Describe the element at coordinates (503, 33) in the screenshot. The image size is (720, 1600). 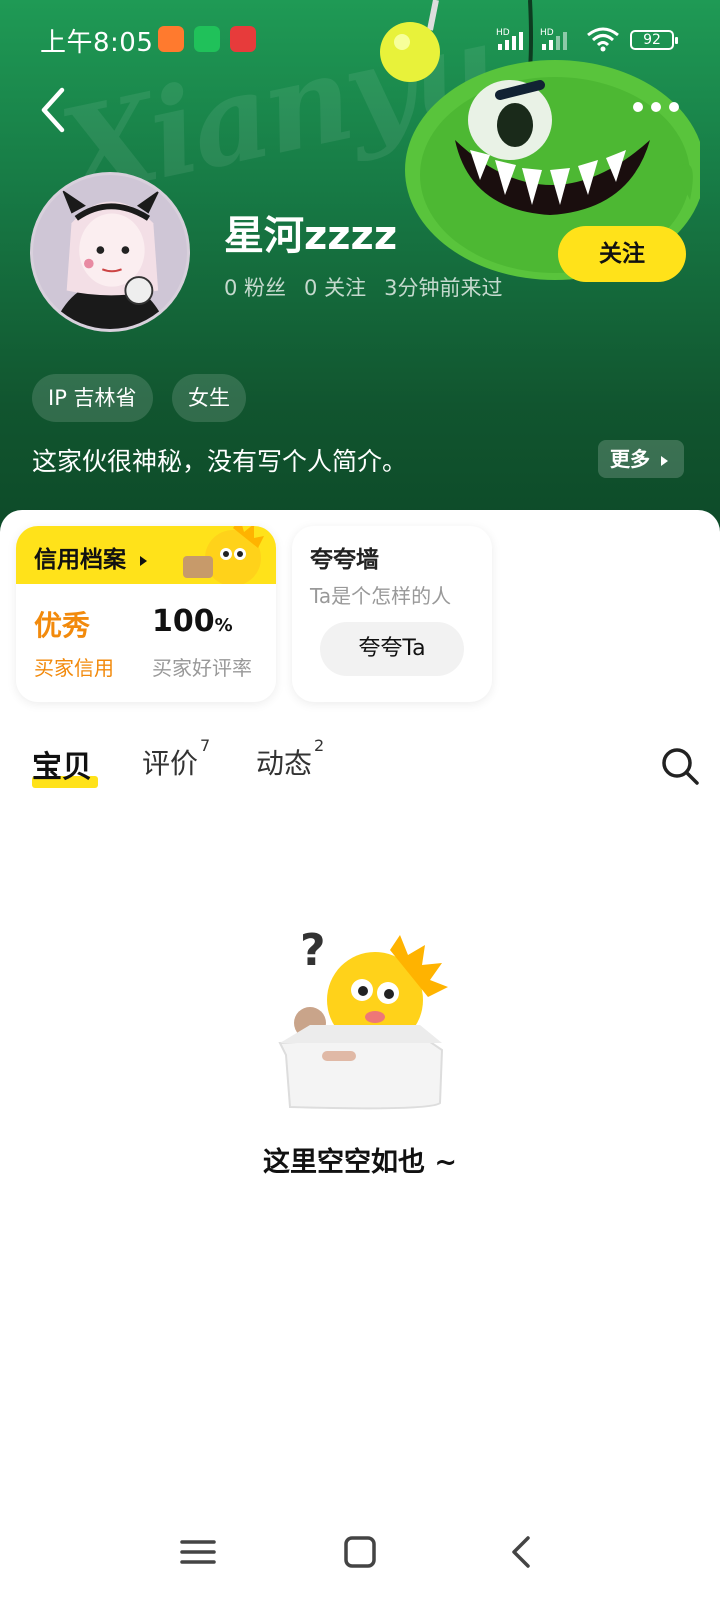
I see `signal-hd-label: HD` at that location.